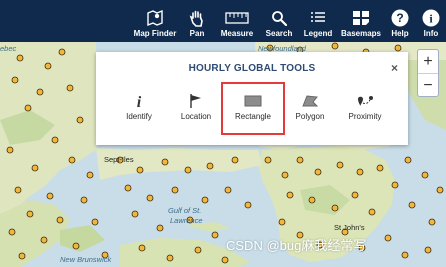 The image size is (446, 267). I want to click on map-label-st-johns: St John's, so click(349, 227).